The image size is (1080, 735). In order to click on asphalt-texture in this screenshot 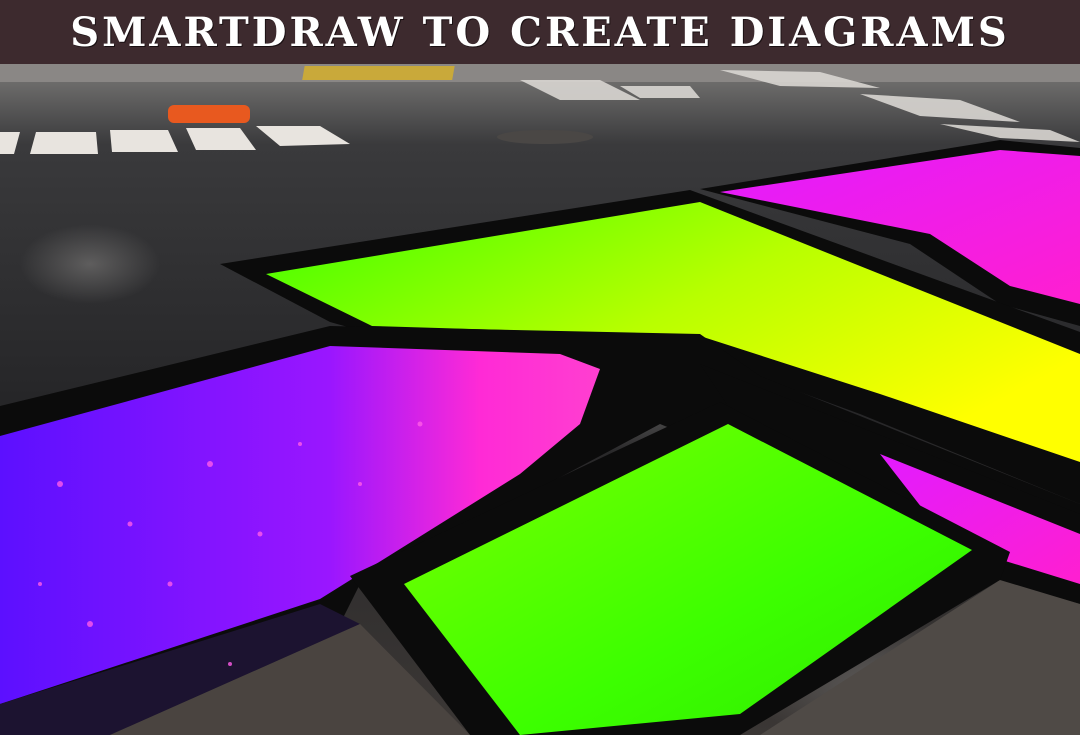, I will do `click(90, 264)`.